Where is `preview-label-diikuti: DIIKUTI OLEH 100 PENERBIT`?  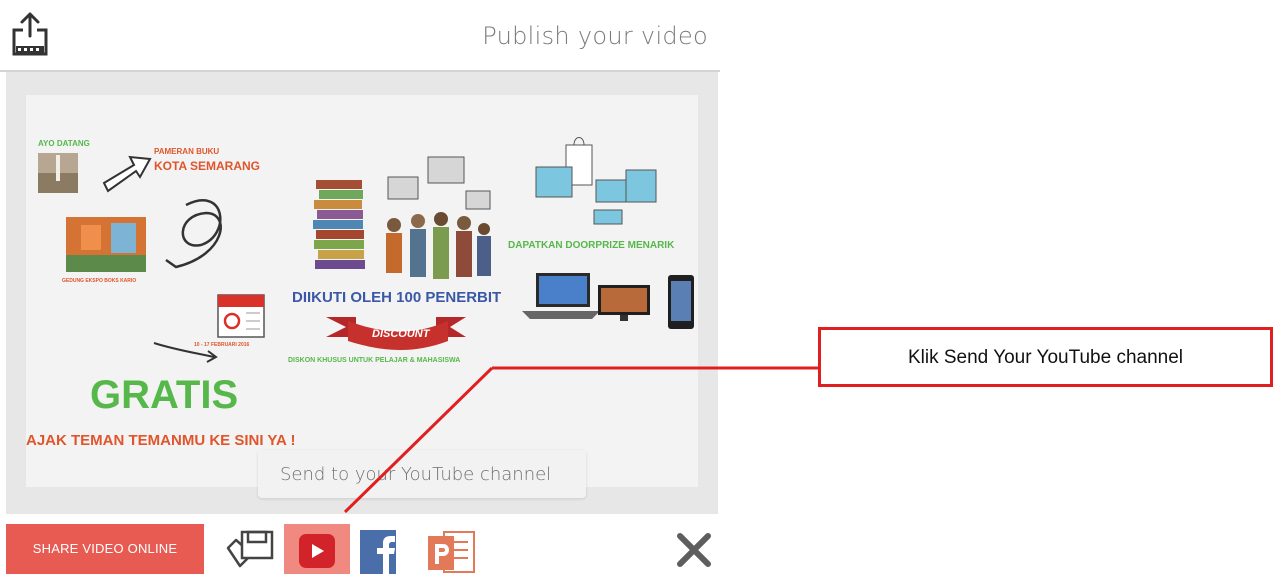 preview-label-diikuti: DIIKUTI OLEH 100 PENERBIT is located at coordinates (397, 297).